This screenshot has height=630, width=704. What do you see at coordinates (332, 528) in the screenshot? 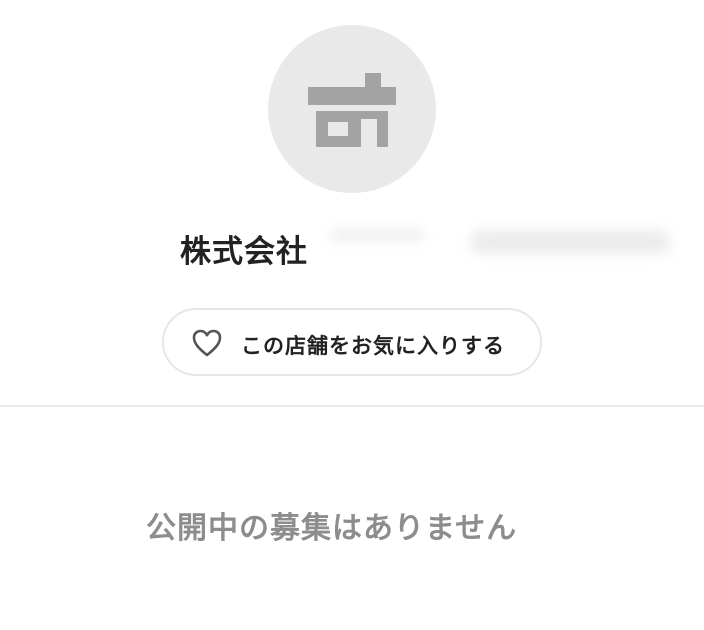
I see `no-jobs-message: 公開中の募集はありません` at bounding box center [332, 528].